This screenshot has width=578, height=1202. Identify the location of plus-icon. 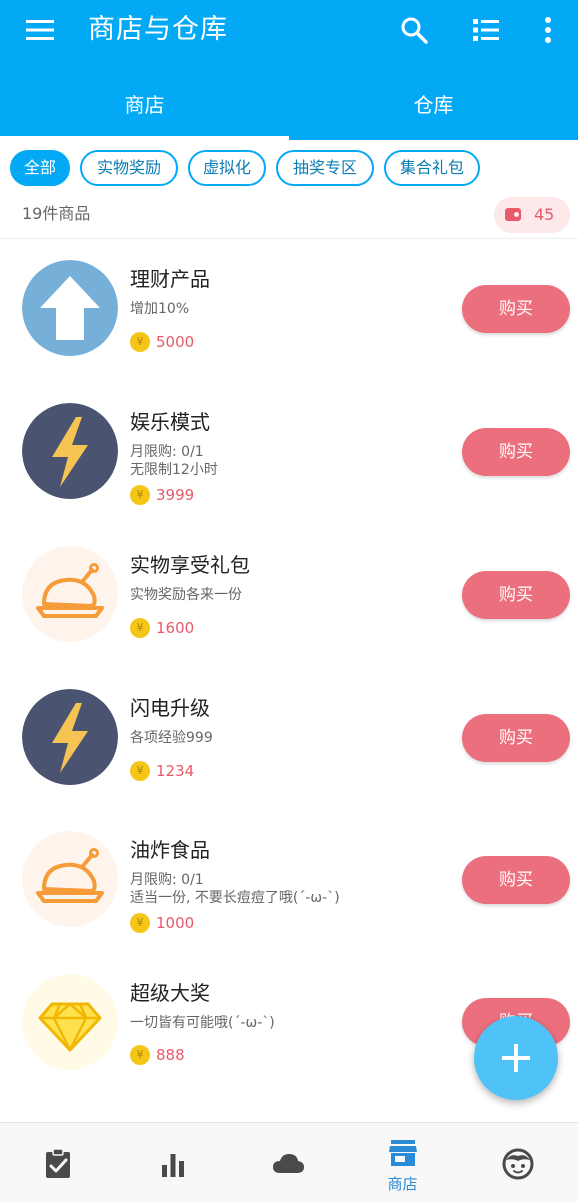
(516, 1058).